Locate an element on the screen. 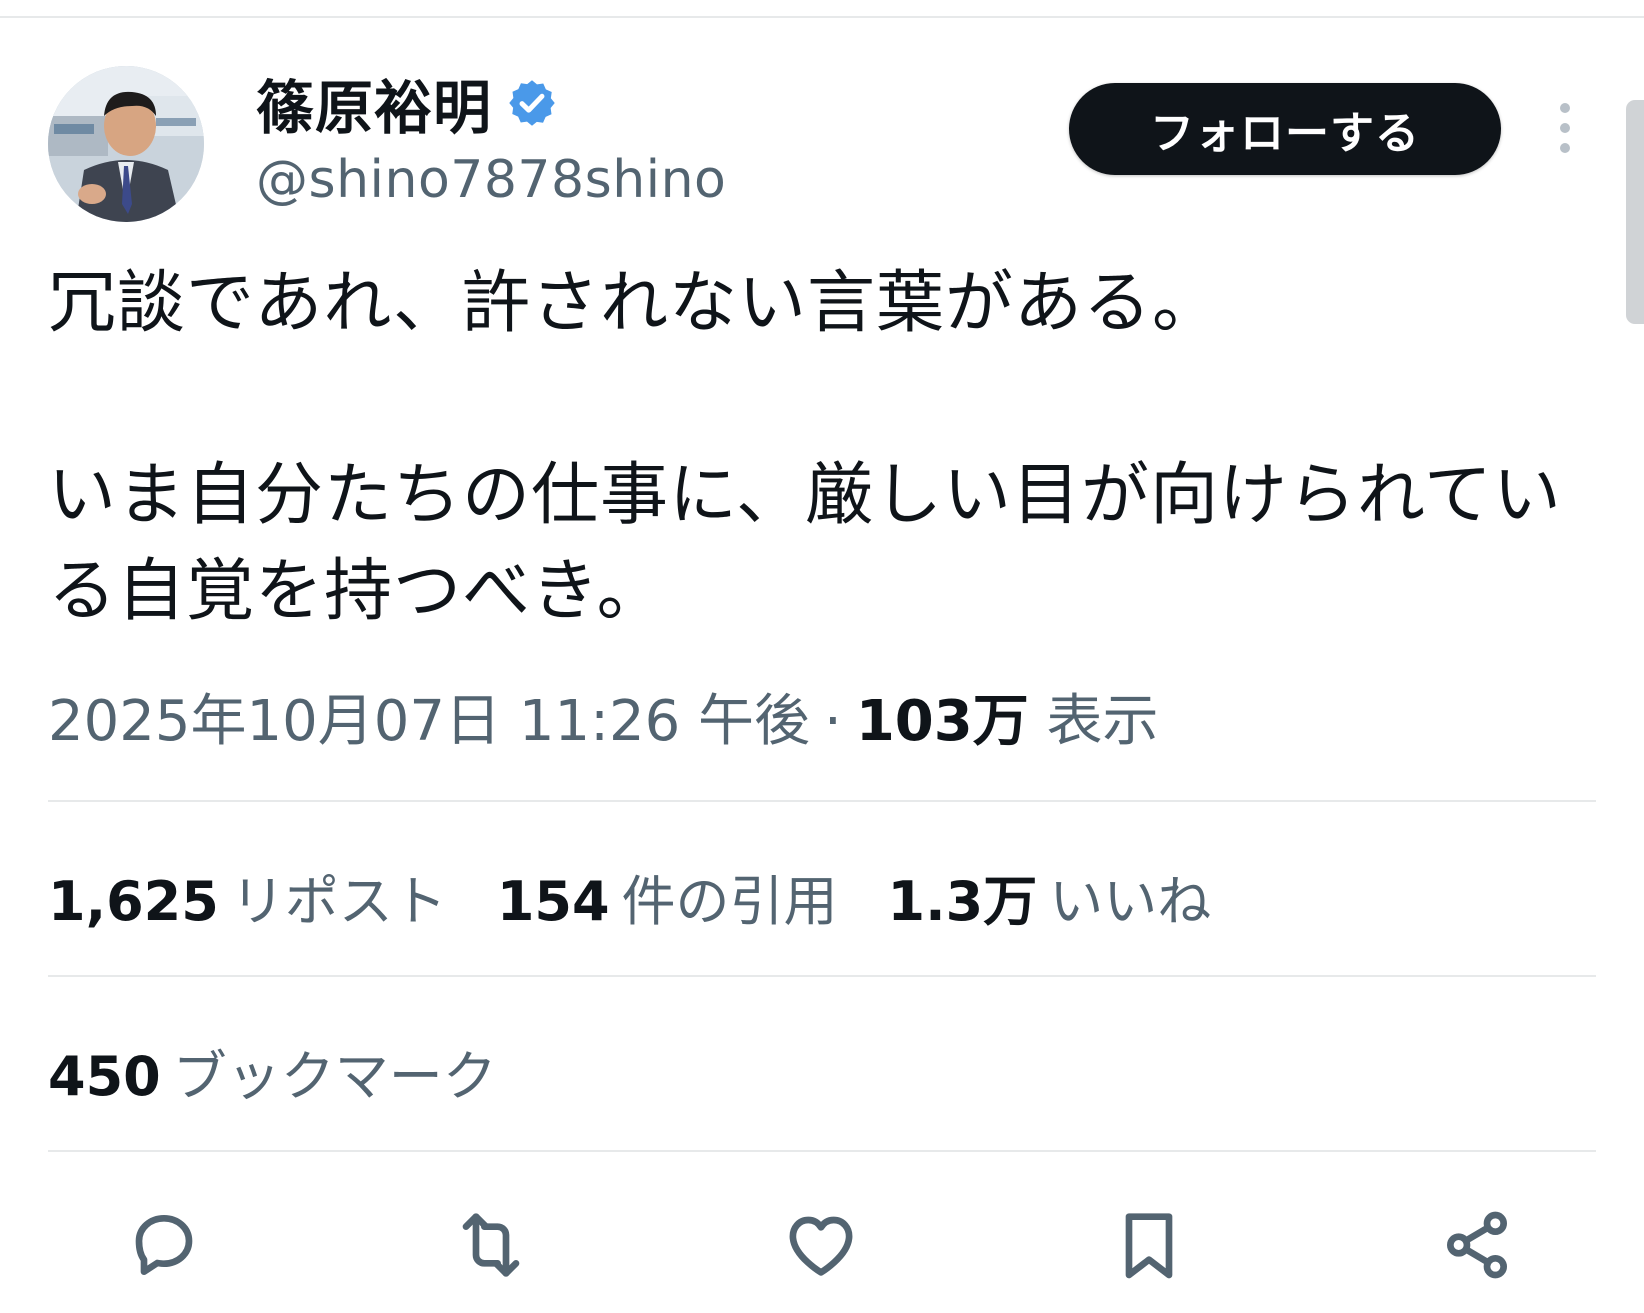 The image size is (1644, 1313). repost-button is located at coordinates (491, 1245).